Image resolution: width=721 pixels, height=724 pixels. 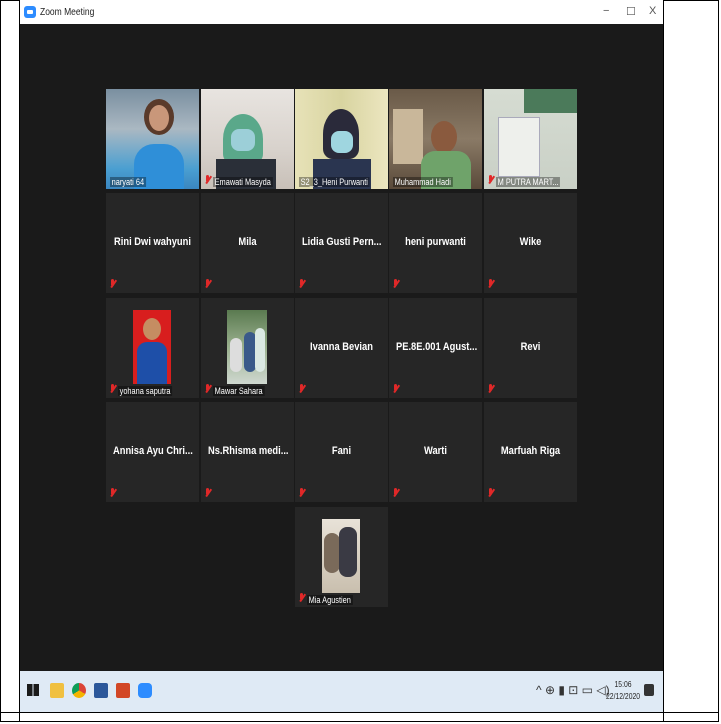 What do you see at coordinates (33, 690) in the screenshot?
I see `windows-start-icon` at bounding box center [33, 690].